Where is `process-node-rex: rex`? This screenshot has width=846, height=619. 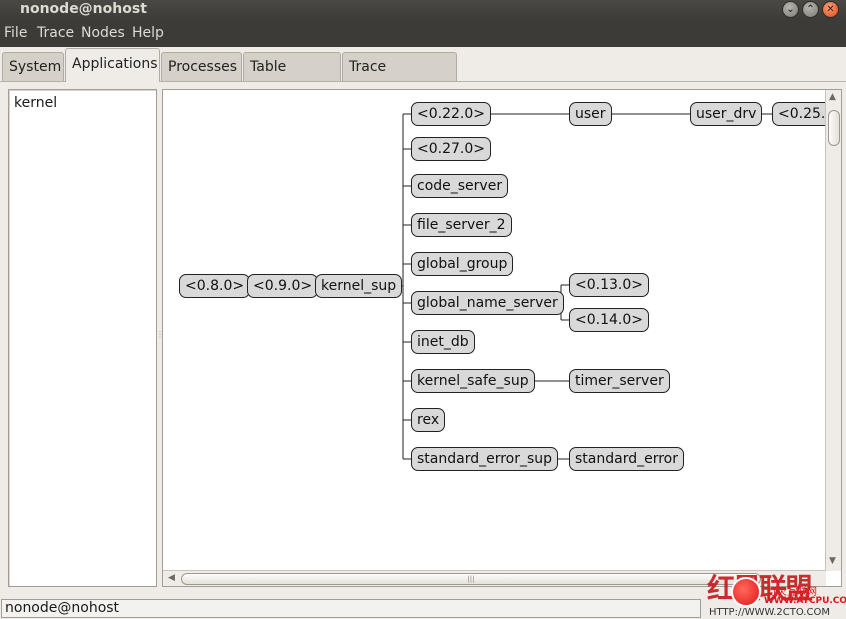
process-node-rex: rex is located at coordinates (428, 420).